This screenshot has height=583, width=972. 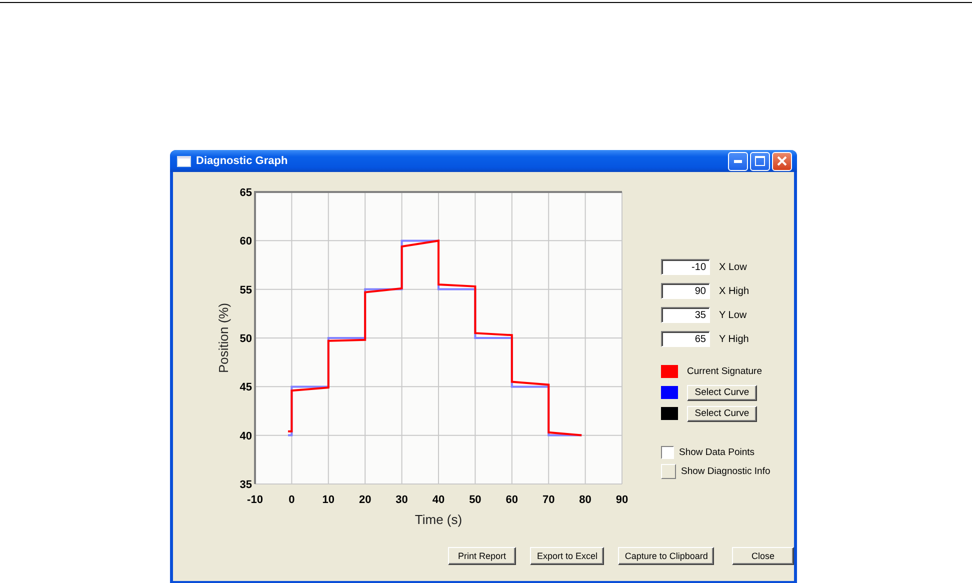 What do you see at coordinates (475, 500) in the screenshot?
I see `x-tick-label: 50` at bounding box center [475, 500].